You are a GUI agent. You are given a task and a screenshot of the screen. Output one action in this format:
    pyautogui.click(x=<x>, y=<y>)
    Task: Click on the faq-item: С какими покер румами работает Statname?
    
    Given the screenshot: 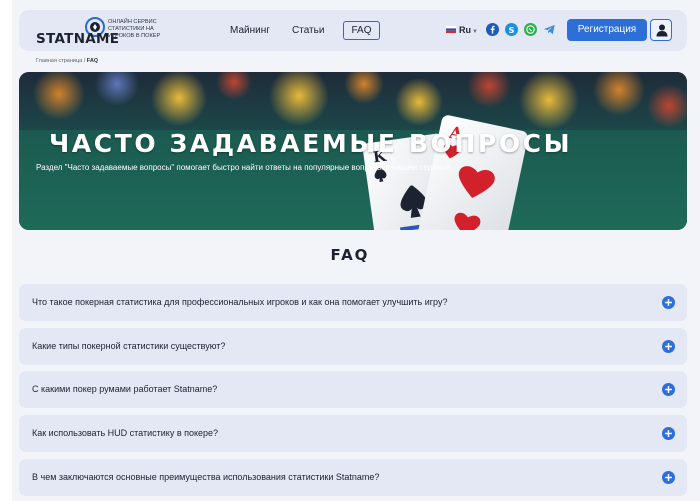 What is the action you would take?
    pyautogui.click(x=353, y=389)
    